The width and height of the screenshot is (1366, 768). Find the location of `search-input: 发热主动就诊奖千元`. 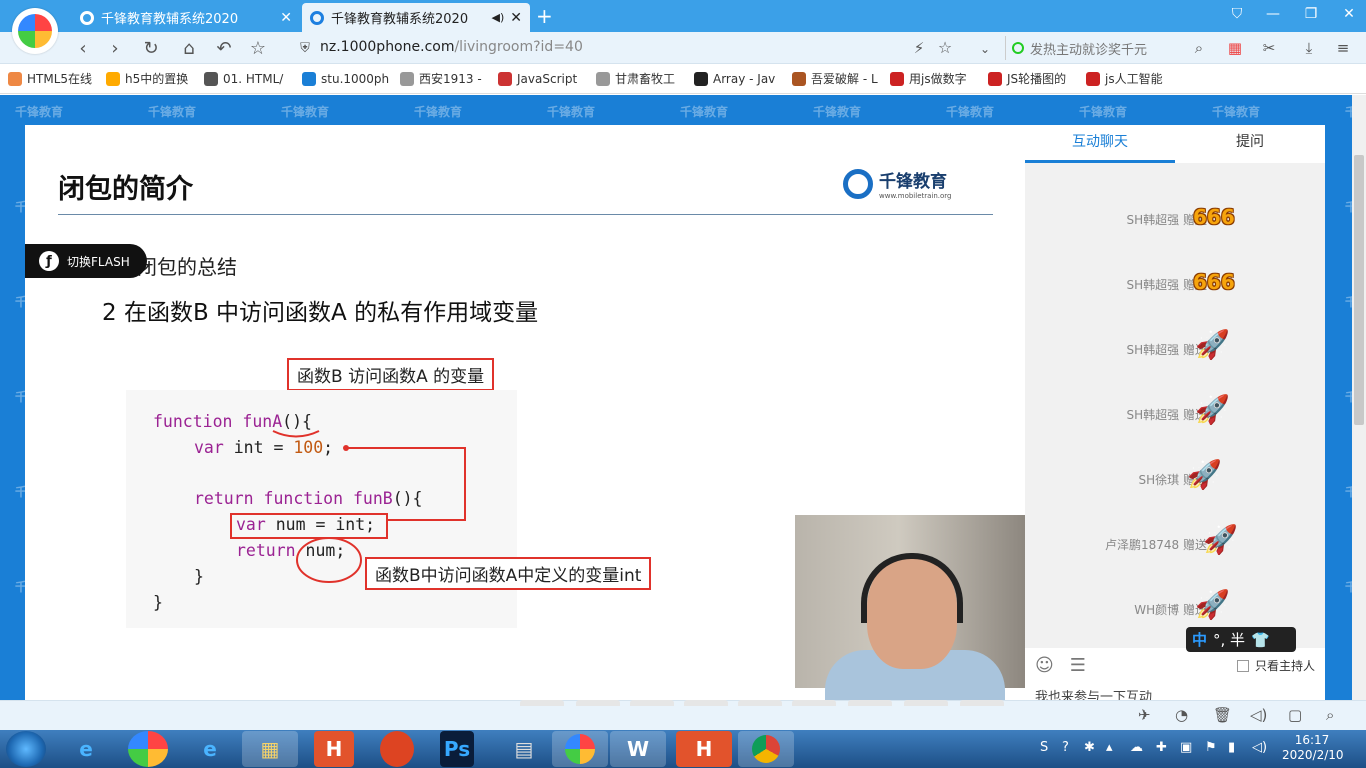

search-input: 发热主动就诊奖千元 is located at coordinates (1110, 48).